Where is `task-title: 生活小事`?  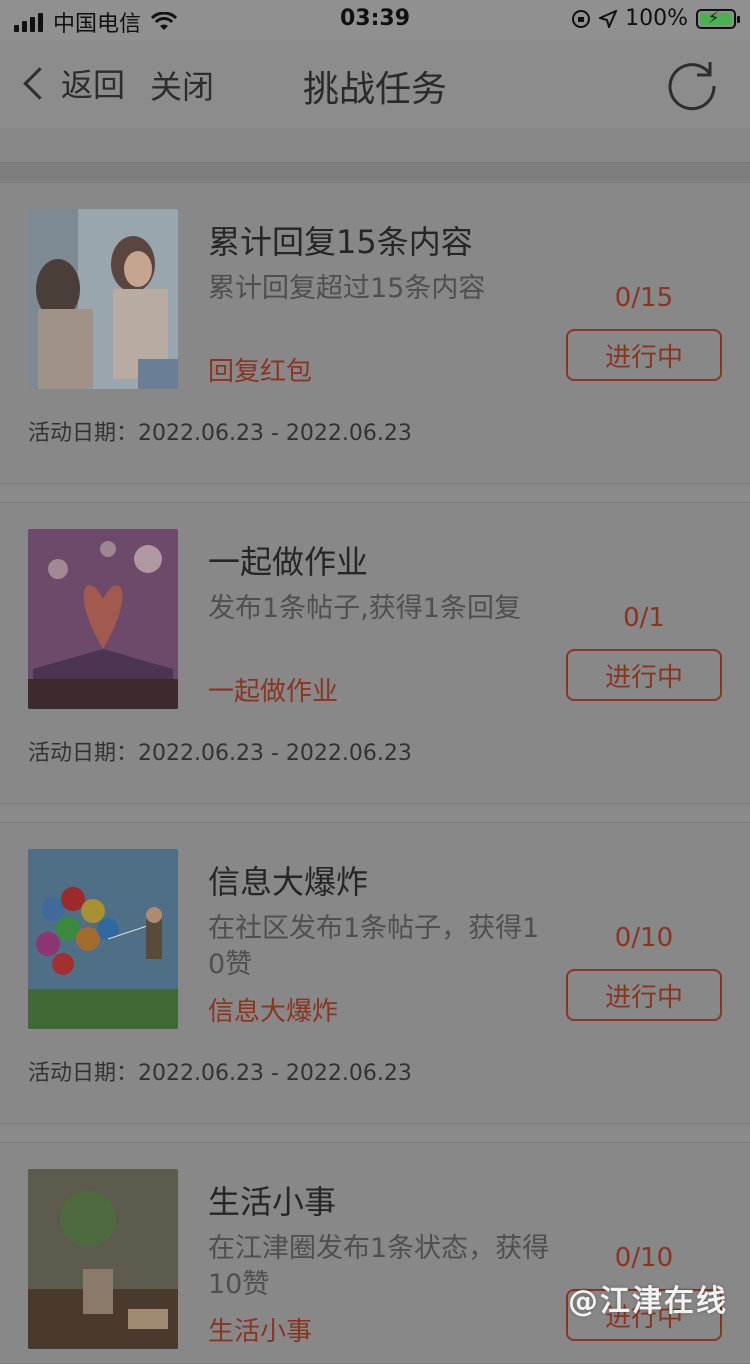 task-title: 生活小事 is located at coordinates (272, 1202).